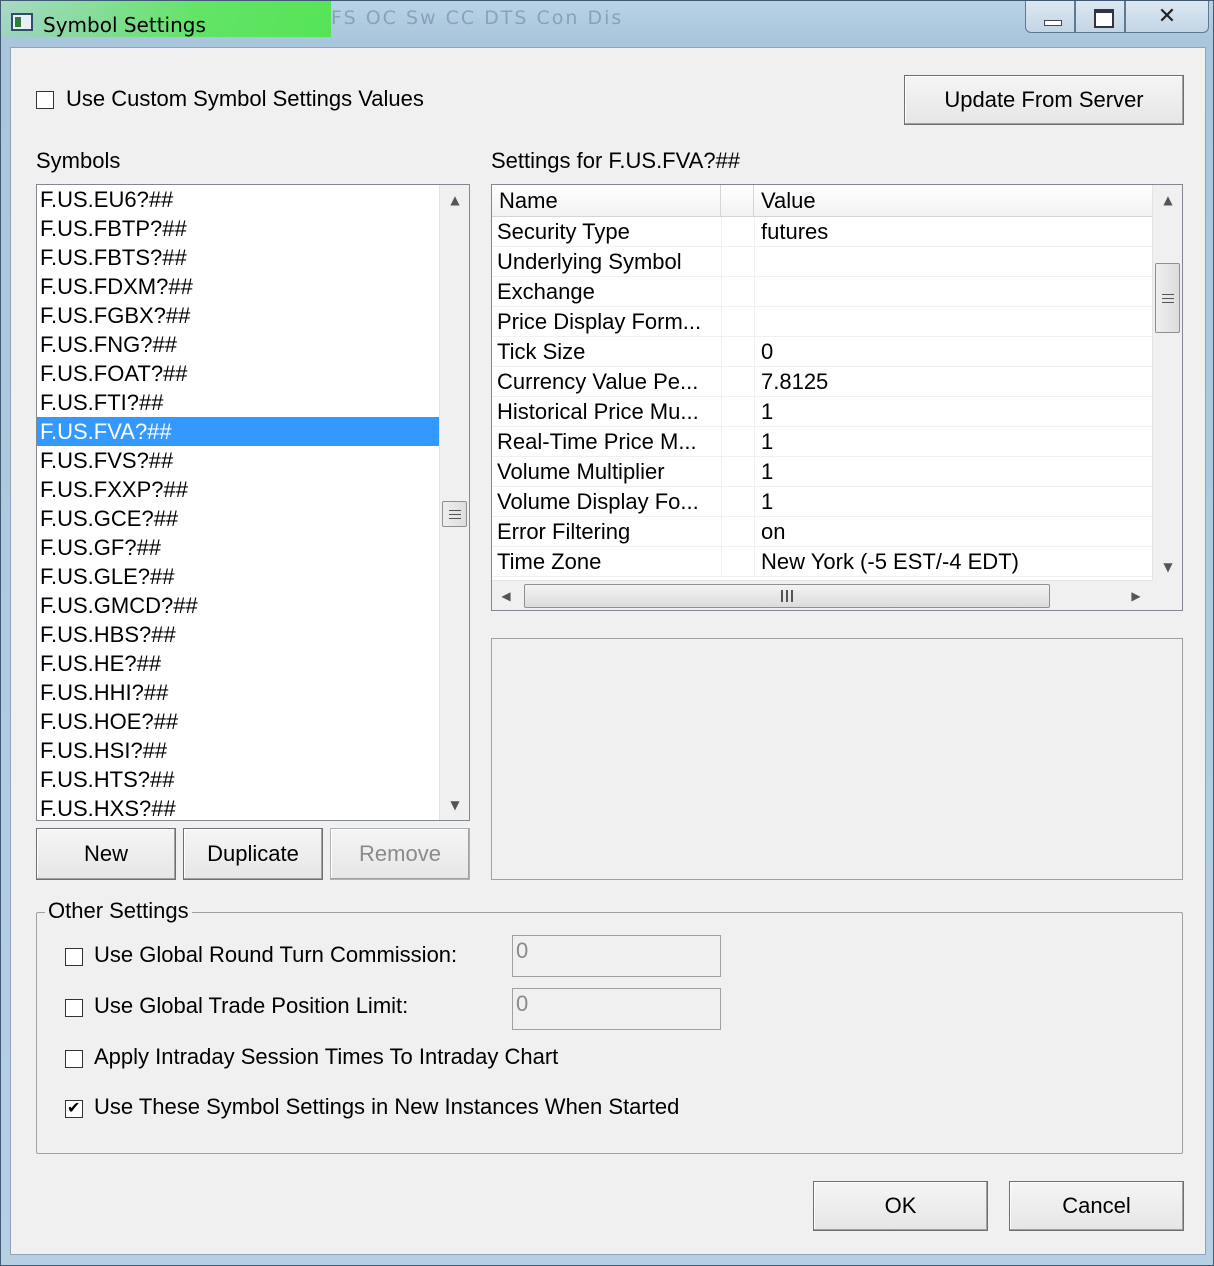 This screenshot has height=1266, width=1214. I want to click on table-row: Security Type futures, so click(822, 232).